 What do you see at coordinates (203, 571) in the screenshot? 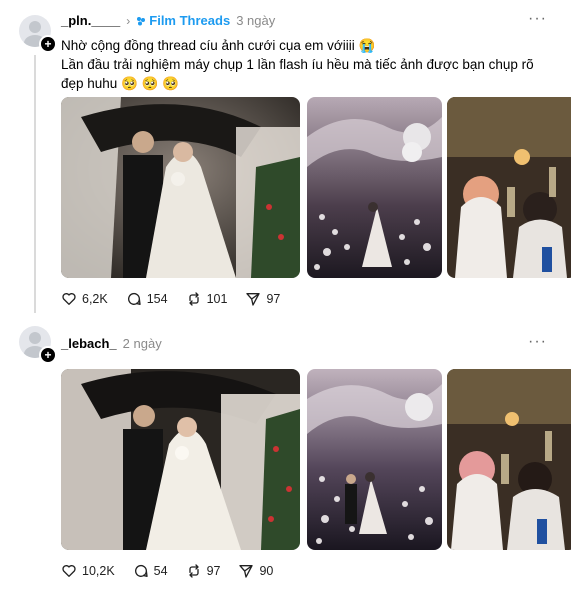
I see `repost-button: 97` at bounding box center [203, 571].